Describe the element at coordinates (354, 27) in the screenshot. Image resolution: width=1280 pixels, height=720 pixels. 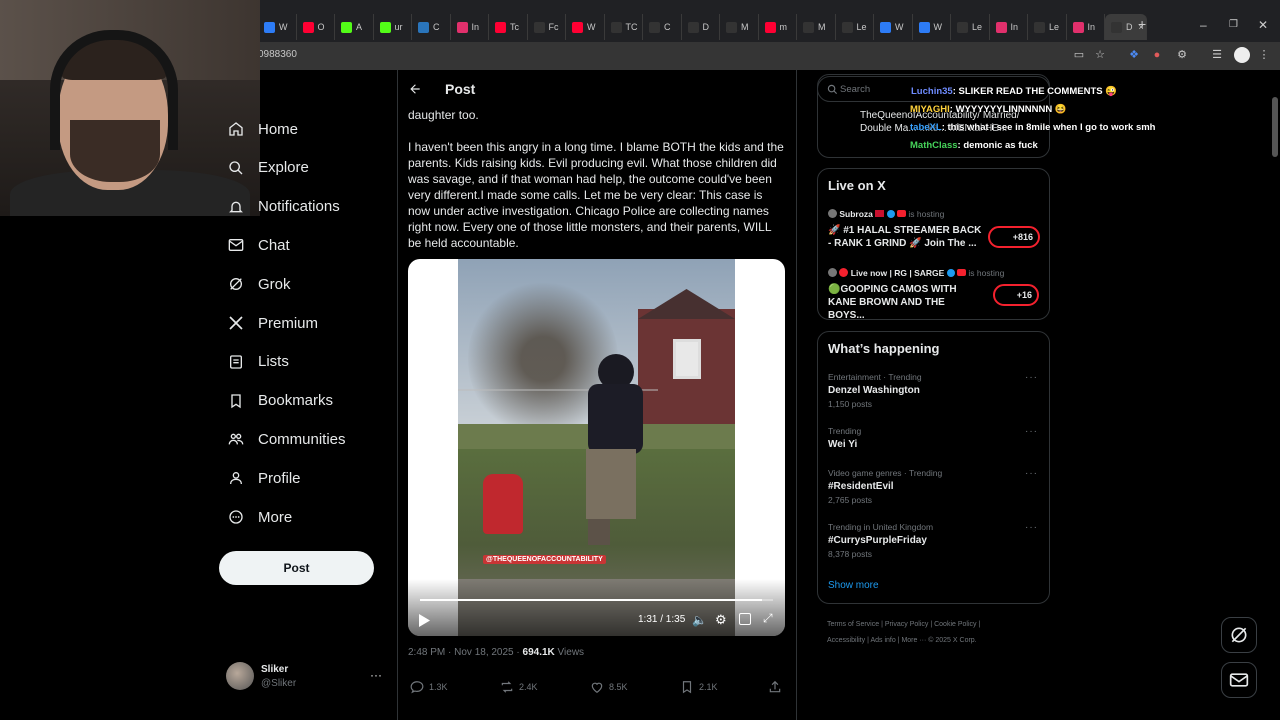
I see `browser-tab: A` at that location.